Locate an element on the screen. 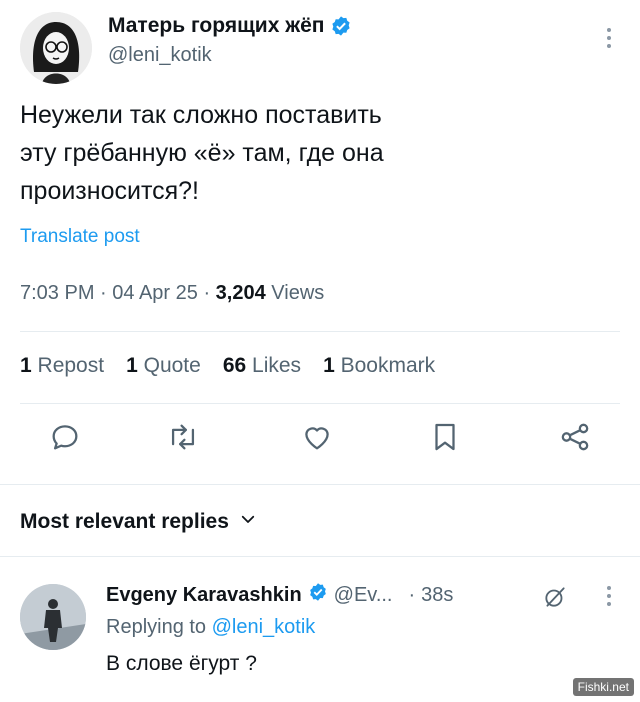 The width and height of the screenshot is (640, 702). reply-author-name: Evgeny Karavashkin is located at coordinates (204, 595).